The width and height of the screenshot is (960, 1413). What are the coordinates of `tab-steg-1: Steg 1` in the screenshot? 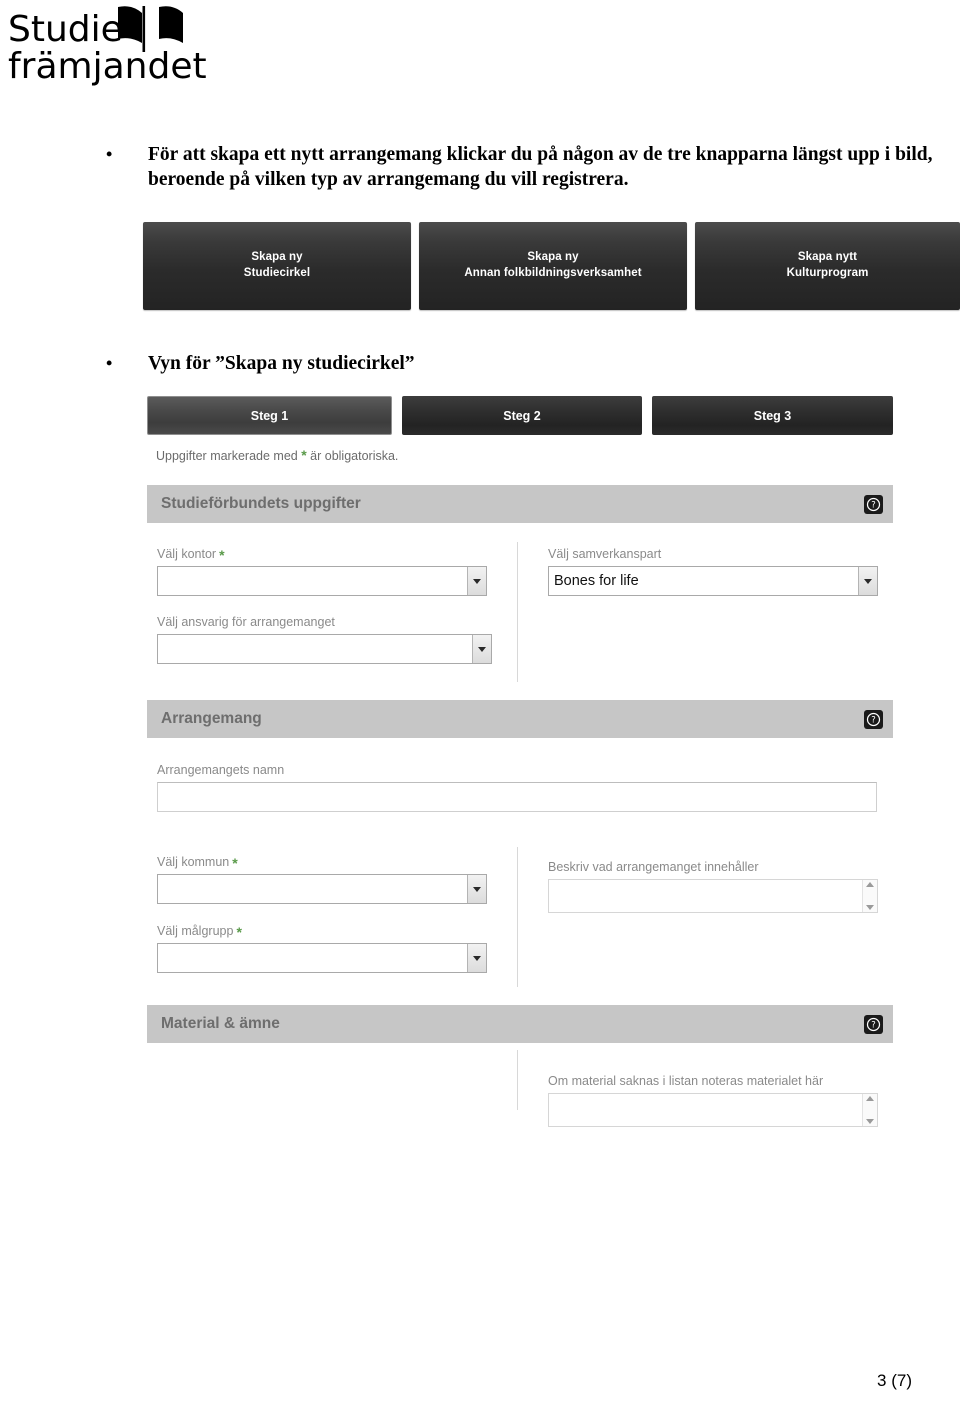 It's located at (269, 415).